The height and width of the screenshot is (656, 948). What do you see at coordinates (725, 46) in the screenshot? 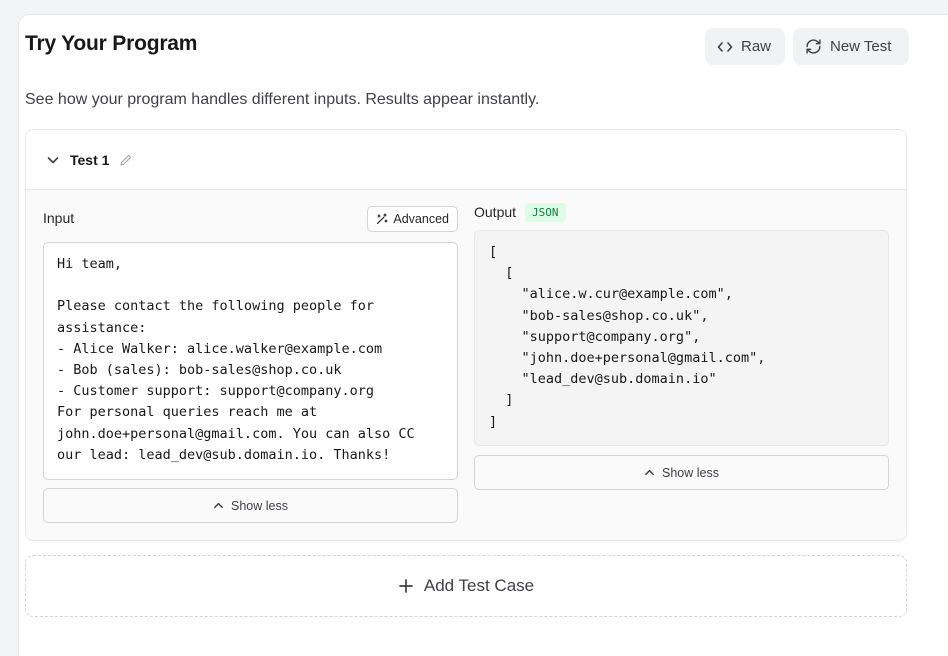
I see `code-brackets-icon` at bounding box center [725, 46].